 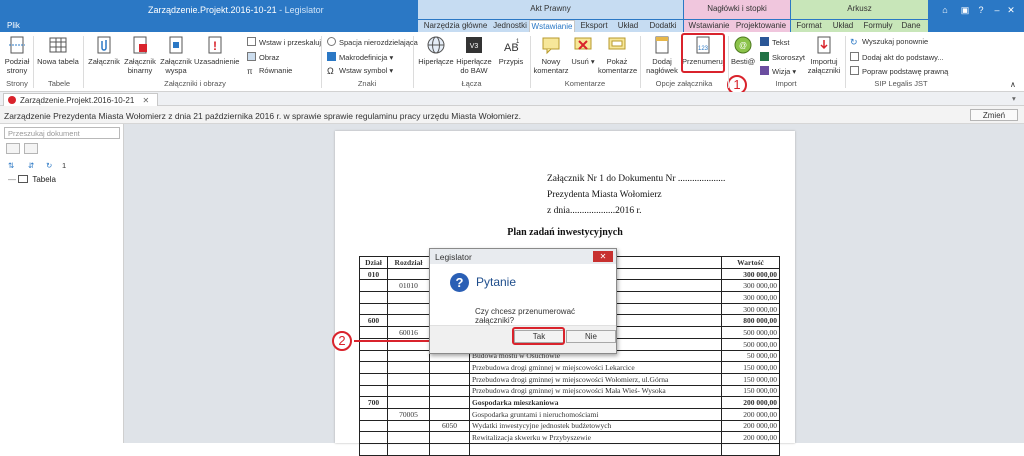 I want to click on refresh-tree-icon: ↻, so click(x=49, y=165).